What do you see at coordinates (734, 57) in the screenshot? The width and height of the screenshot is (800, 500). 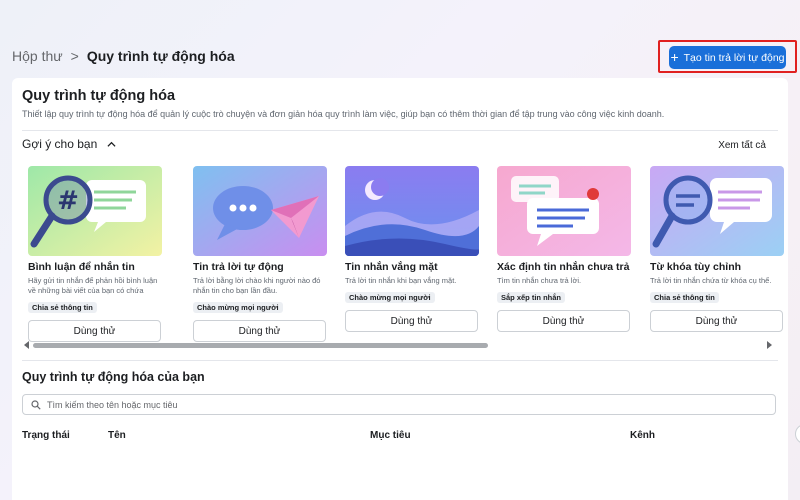 I see `create-auto-reply-label: Tạo tin trả lời tự động` at bounding box center [734, 57].